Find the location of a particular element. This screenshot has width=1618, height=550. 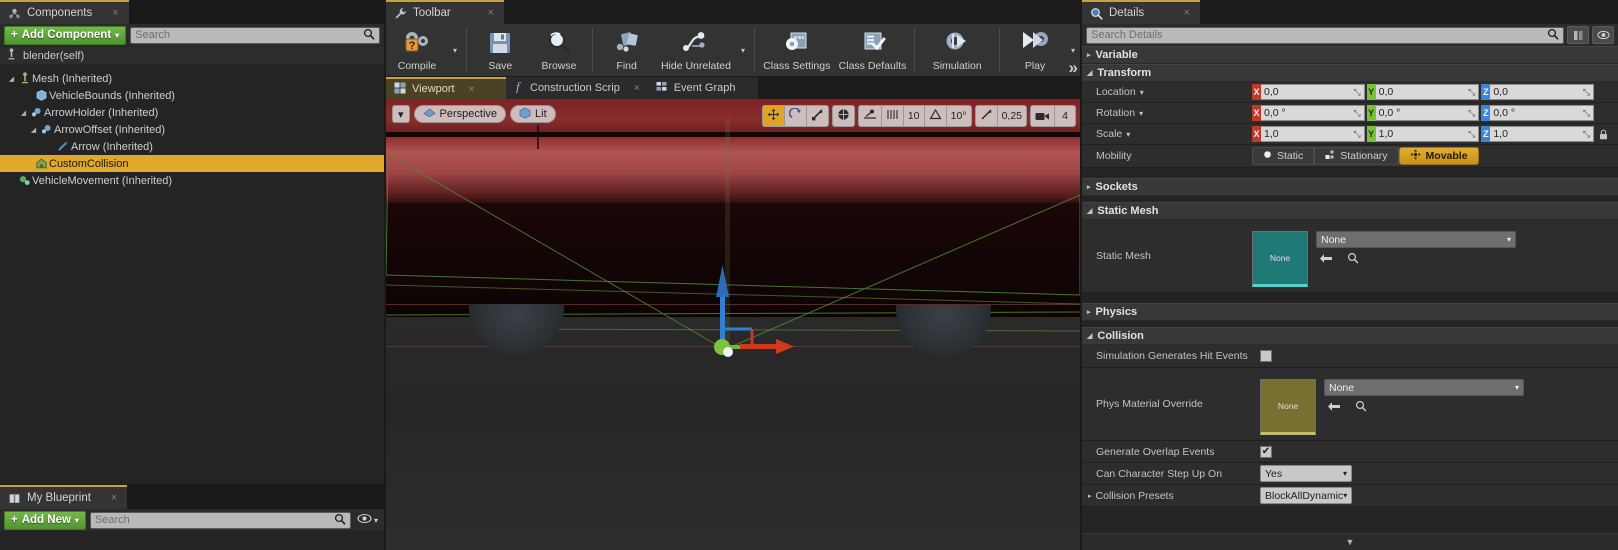

simulation-hit-events-checkbox is located at coordinates (1266, 356).